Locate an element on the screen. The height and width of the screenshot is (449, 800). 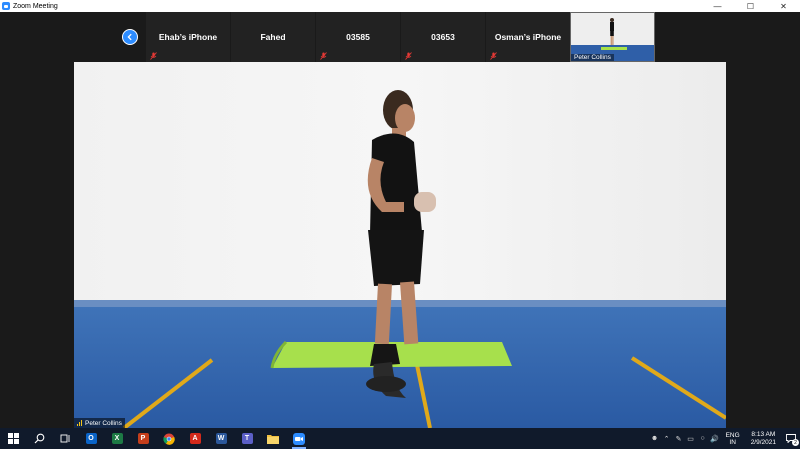
system-tray: ☻ ⌃ ✎ ▭ ○ 🔊 ENG IN 8:13 AM 2/9/2021 2 is located at coordinates (724, 438).